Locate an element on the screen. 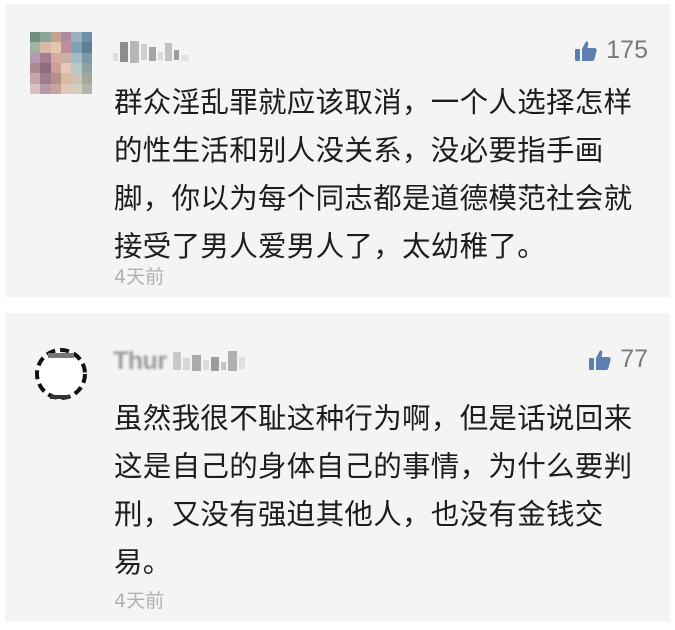 The height and width of the screenshot is (630, 675). like-button: 175 is located at coordinates (611, 50).